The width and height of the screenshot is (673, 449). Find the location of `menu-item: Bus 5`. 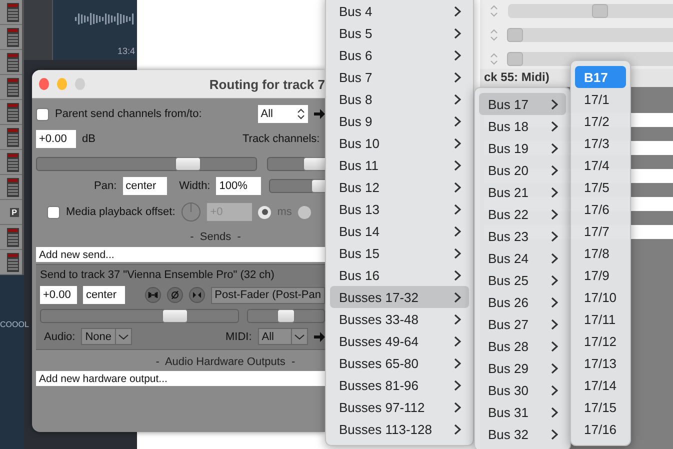

menu-item: Bus 5 is located at coordinates (399, 33).